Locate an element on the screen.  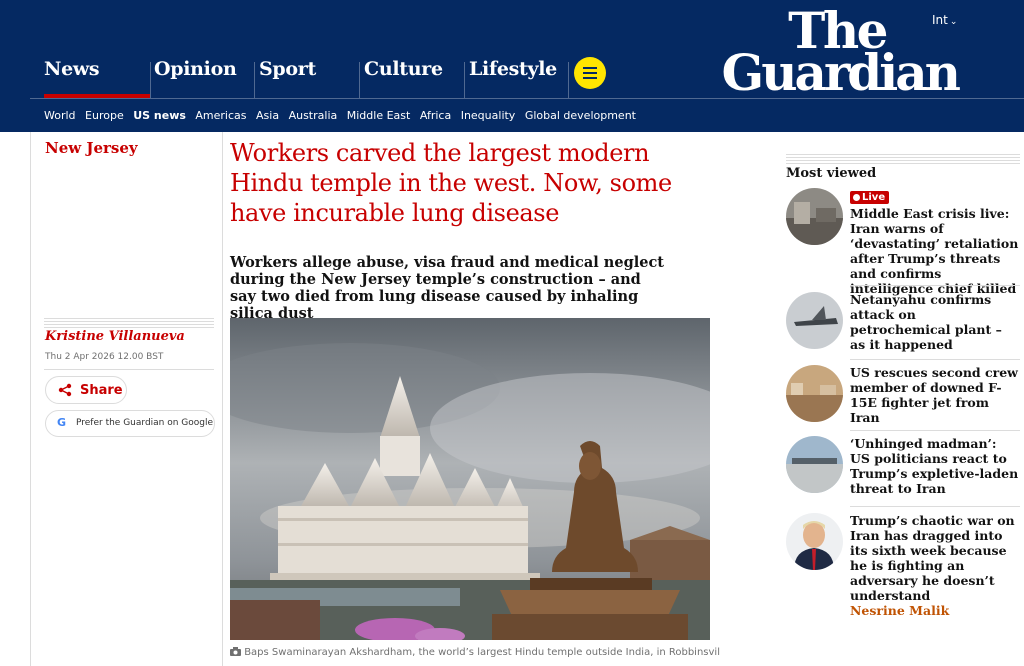
prefer-google-button: G Prefer the Guardian on Google is located at coordinates (130, 423).